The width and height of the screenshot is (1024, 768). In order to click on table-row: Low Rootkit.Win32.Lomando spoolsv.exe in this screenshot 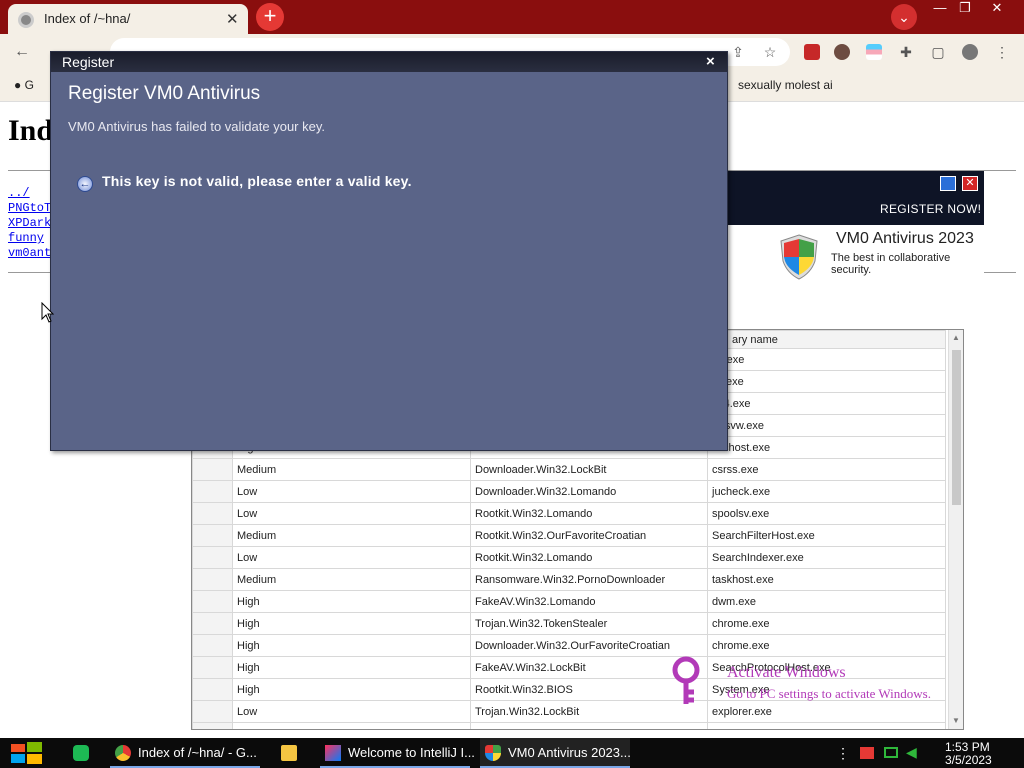, I will do `click(569, 513)`.